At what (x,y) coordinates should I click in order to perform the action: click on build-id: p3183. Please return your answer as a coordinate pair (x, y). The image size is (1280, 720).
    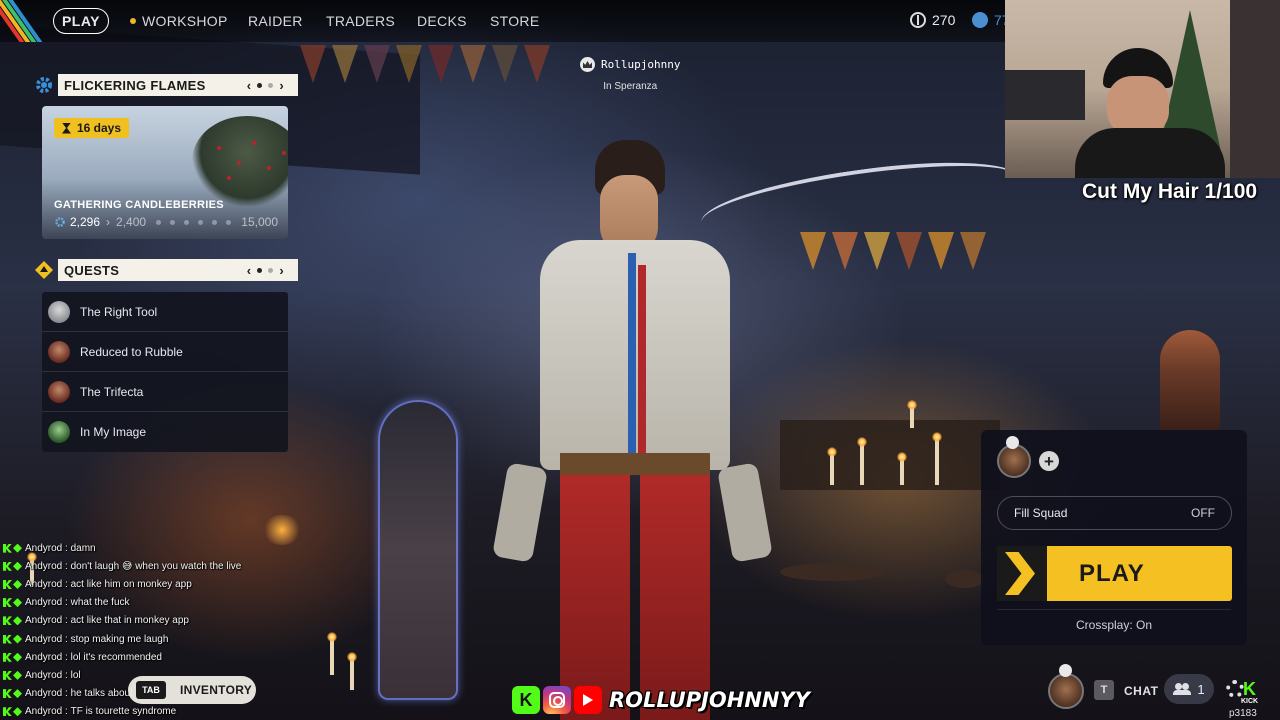
    Looking at the image, I should click on (1243, 713).